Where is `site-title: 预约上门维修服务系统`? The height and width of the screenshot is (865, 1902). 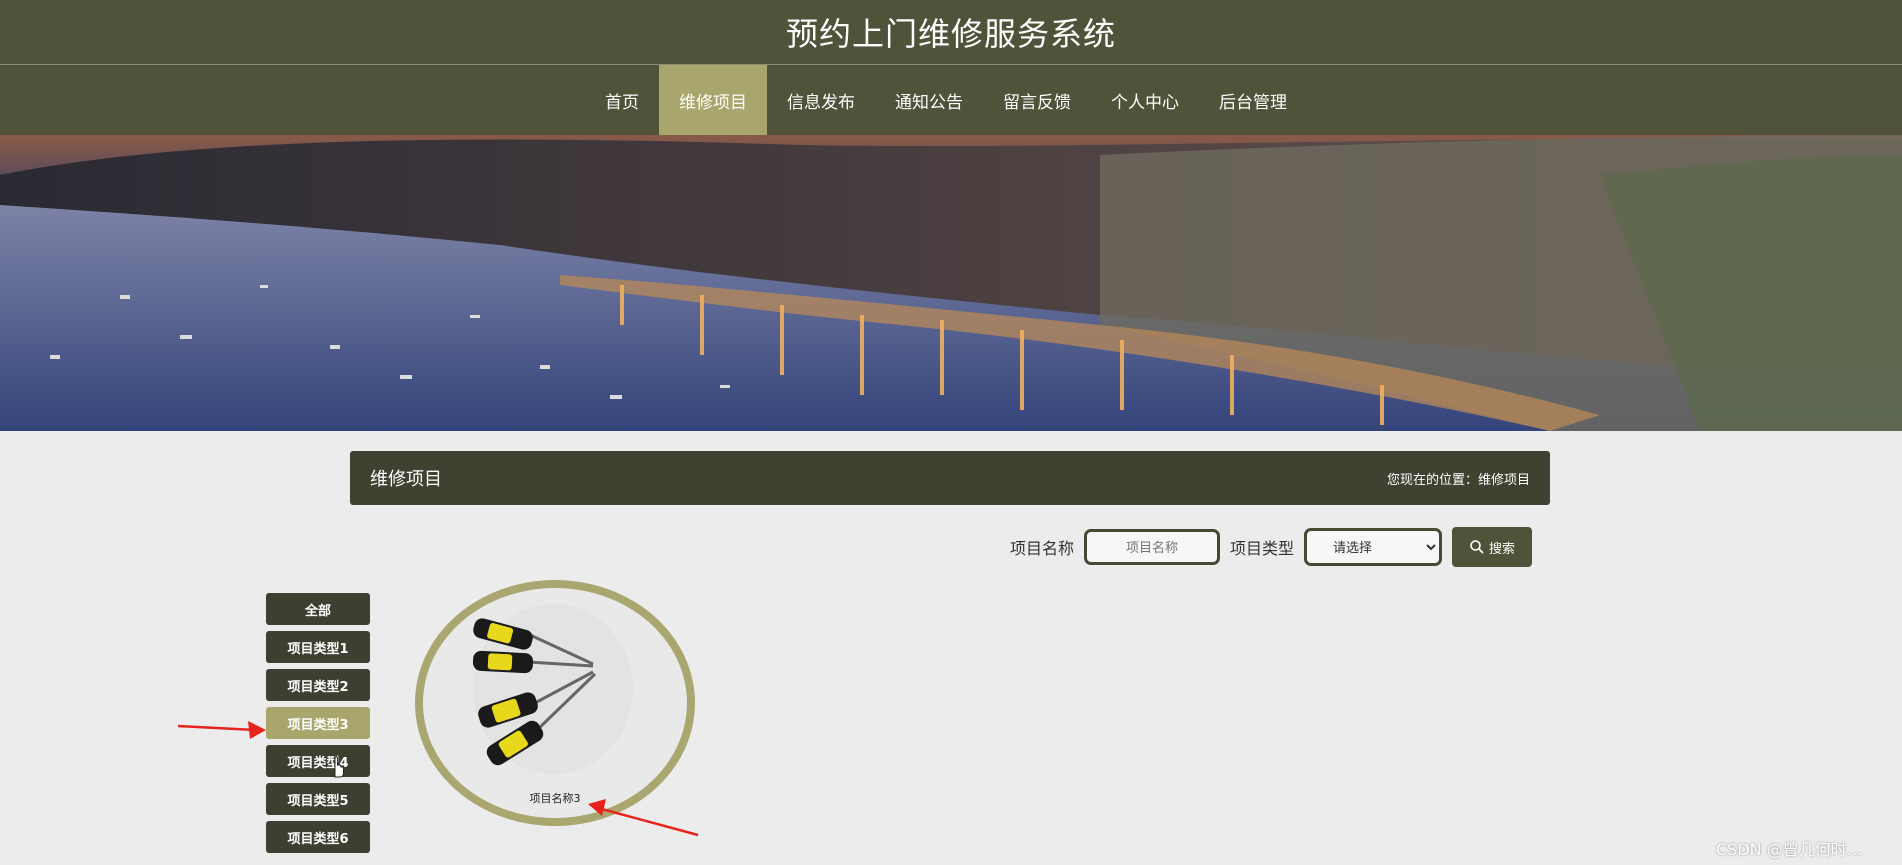 site-title: 预约上门维修服务系统 is located at coordinates (950, 34).